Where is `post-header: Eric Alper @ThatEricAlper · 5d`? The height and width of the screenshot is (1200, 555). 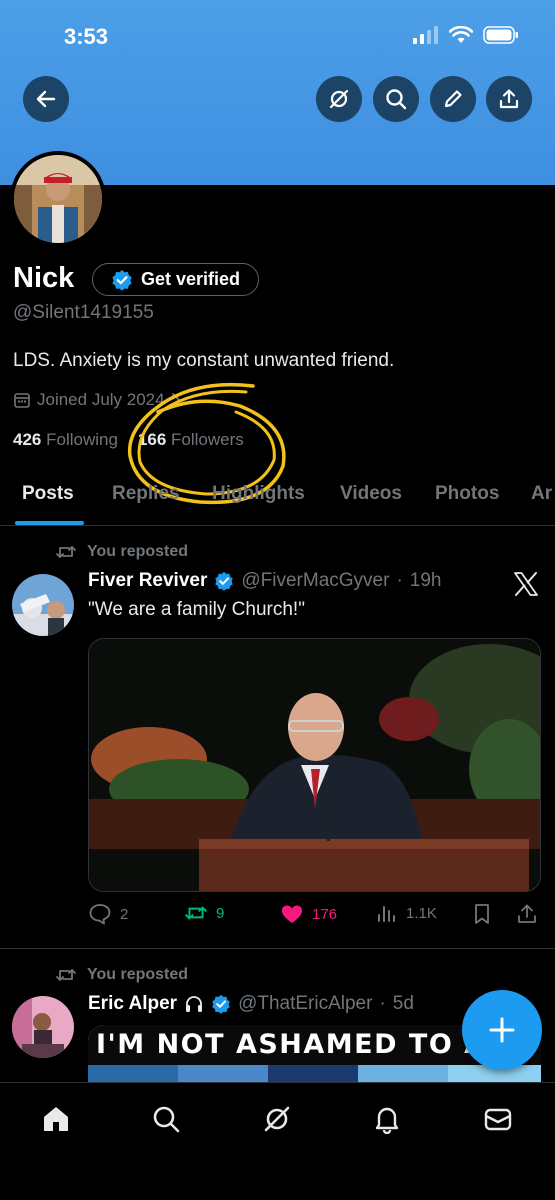 post-header: Eric Alper @ThatEricAlper · 5d is located at coordinates (251, 1004).